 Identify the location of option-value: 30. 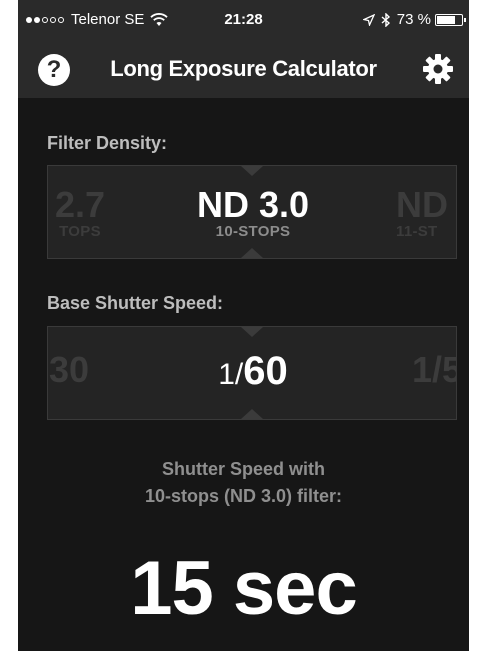
(69, 369).